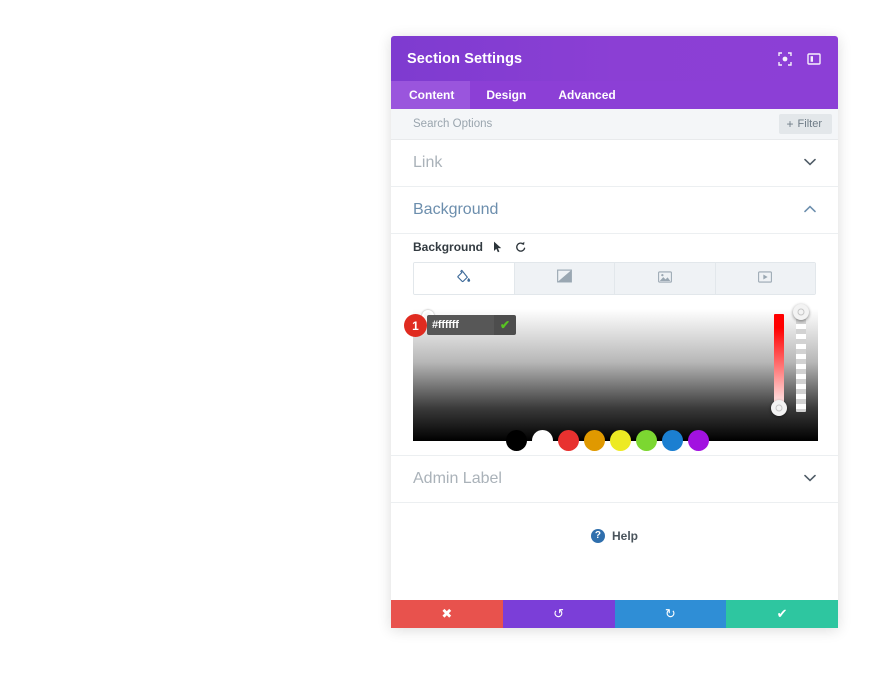  I want to click on video-icon, so click(765, 279).